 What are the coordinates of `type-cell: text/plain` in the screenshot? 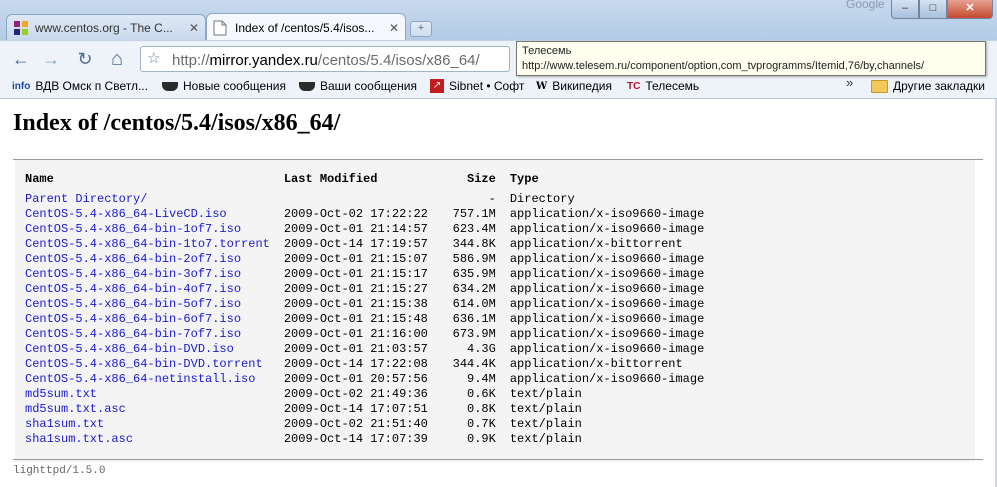 It's located at (545, 394).